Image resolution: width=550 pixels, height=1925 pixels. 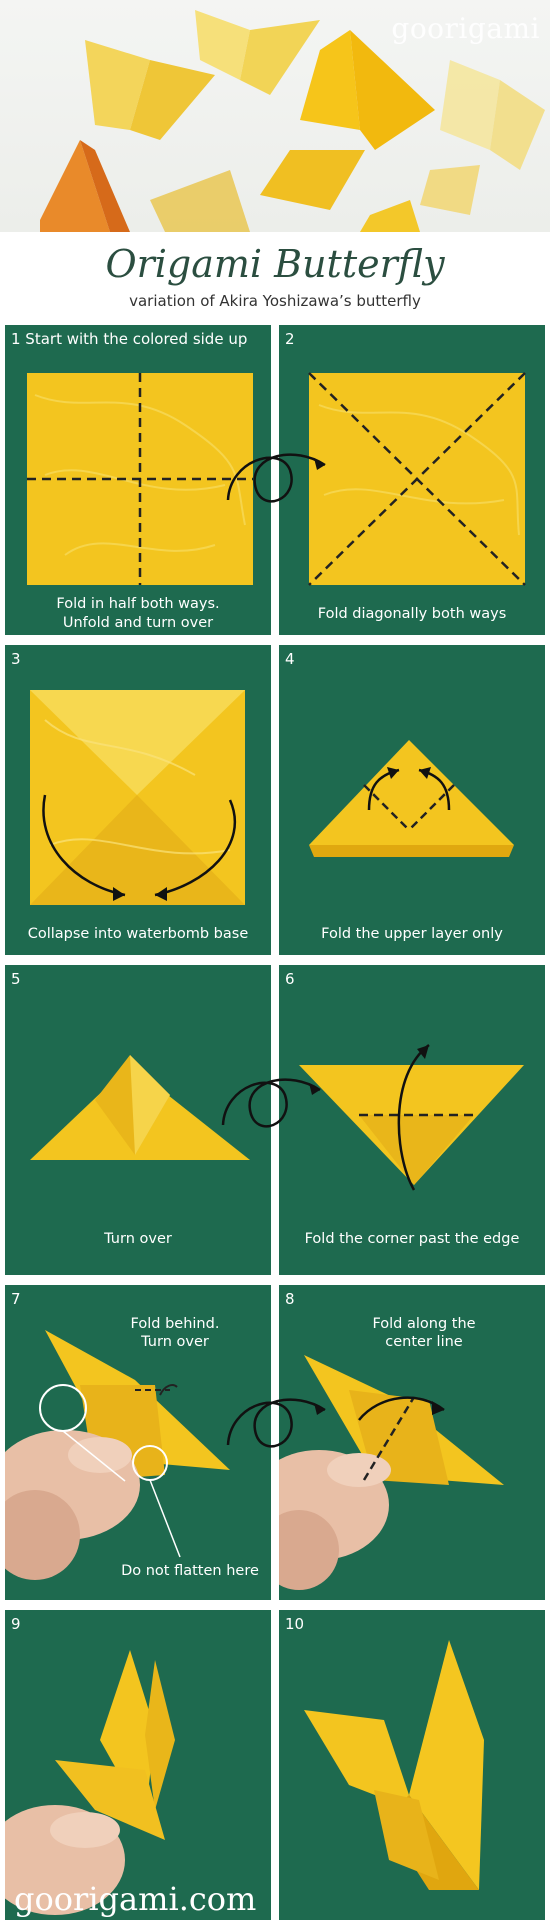 I want to click on step-10-panel: 10, so click(x=412, y=1765).